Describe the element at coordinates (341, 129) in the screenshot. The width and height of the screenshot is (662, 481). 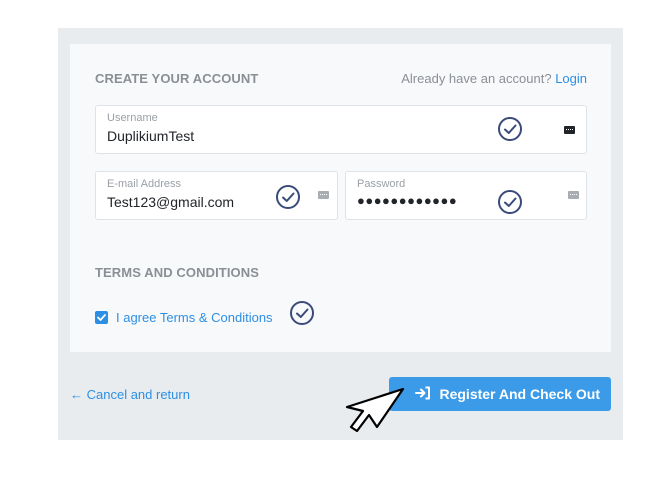
I see `username-field: Username DuplikiumTest` at that location.